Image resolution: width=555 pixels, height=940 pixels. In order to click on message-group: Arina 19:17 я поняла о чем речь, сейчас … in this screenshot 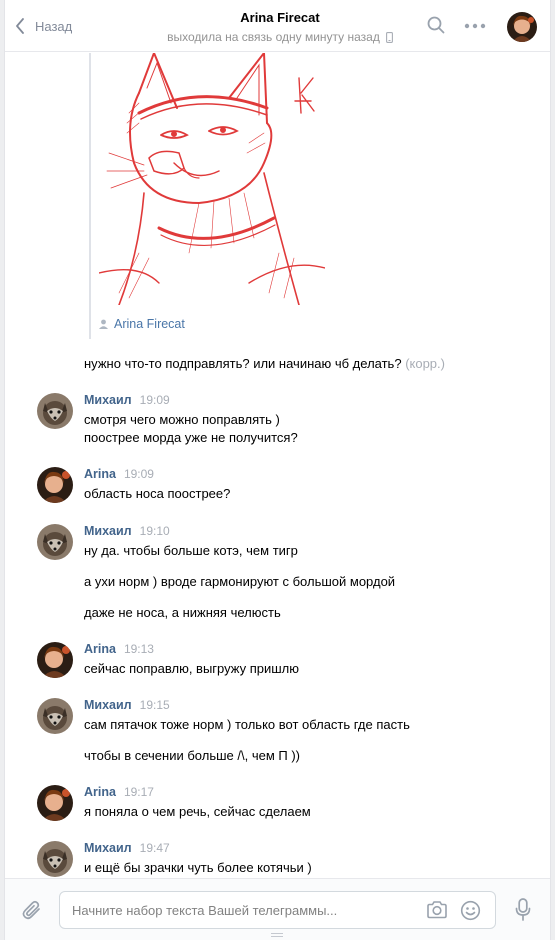, I will do `click(287, 805)`.